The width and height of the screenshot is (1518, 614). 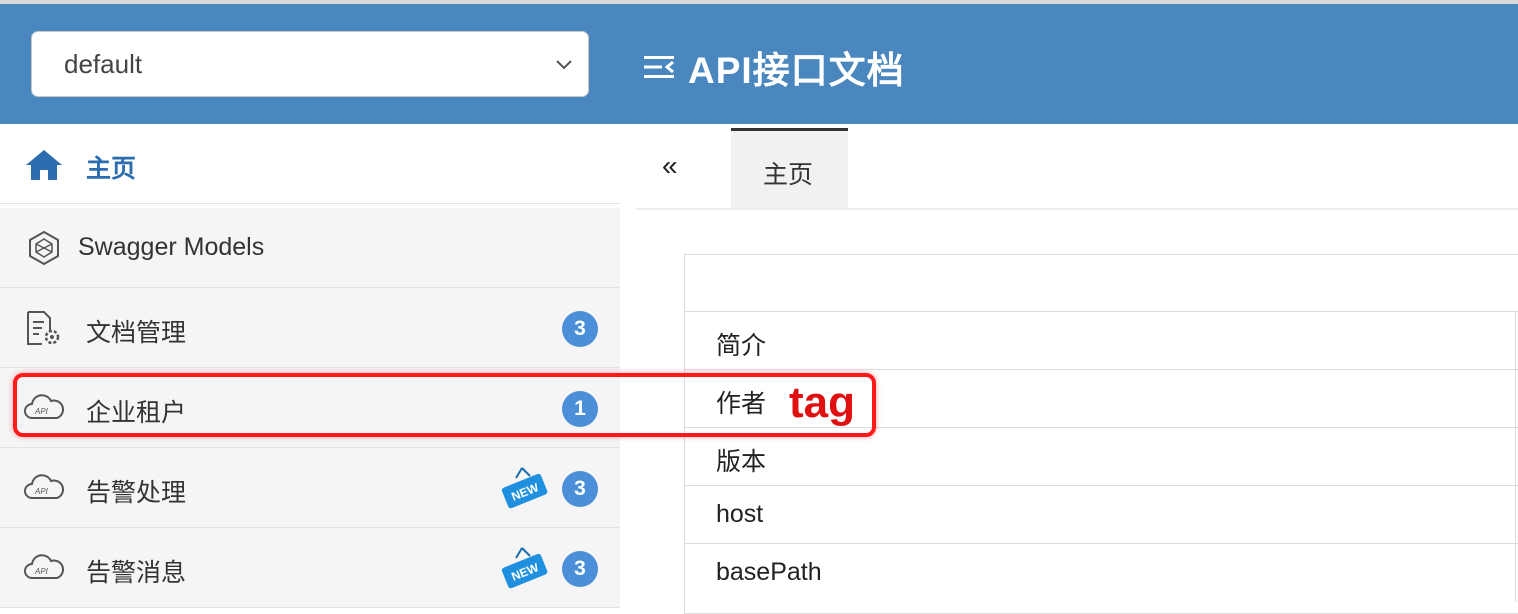 What do you see at coordinates (43, 328) in the screenshot?
I see `document-settings-icon` at bounding box center [43, 328].